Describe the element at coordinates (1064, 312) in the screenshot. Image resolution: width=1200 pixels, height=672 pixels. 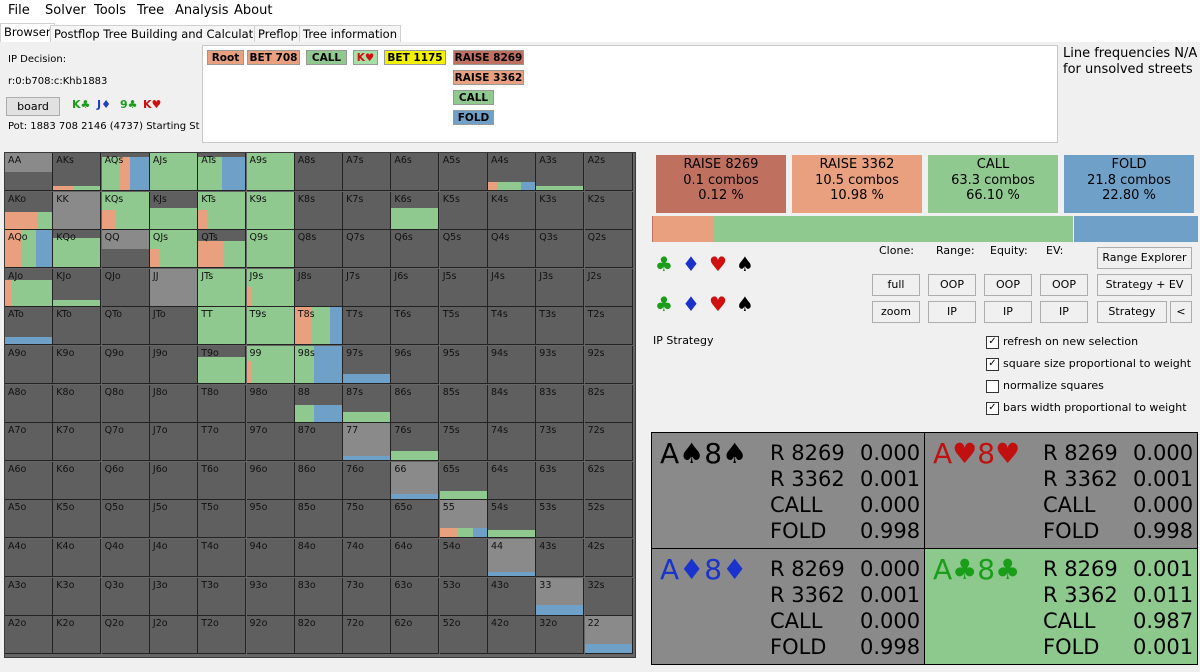
I see `ev-ip-button: IP` at that location.